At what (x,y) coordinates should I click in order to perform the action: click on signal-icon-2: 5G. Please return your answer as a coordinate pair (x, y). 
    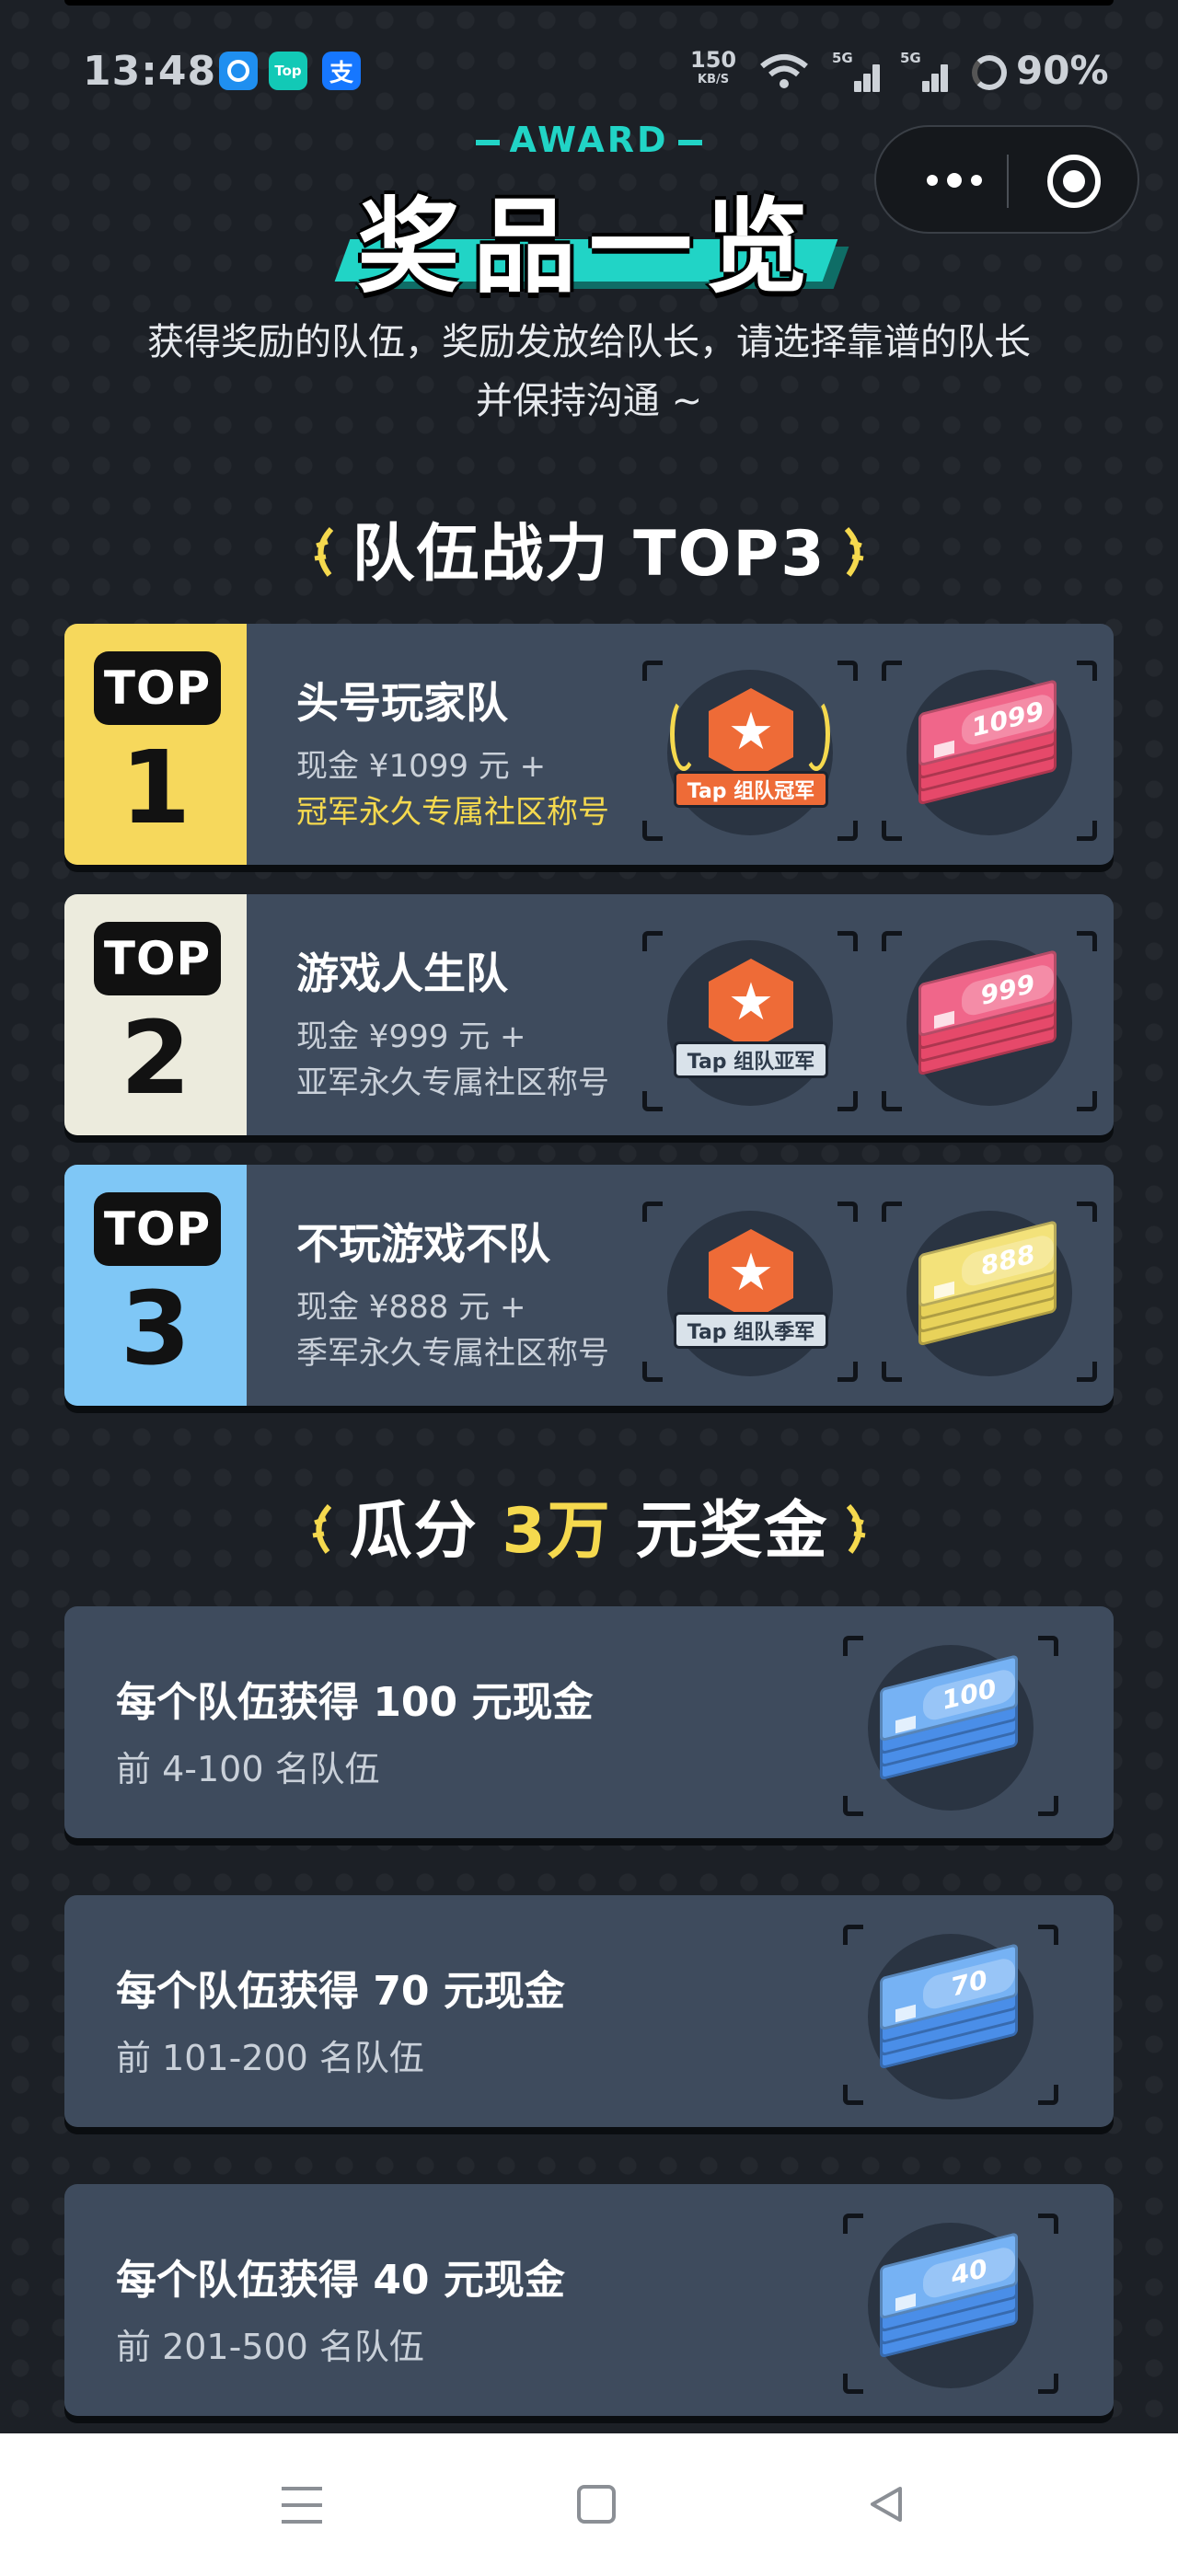
    Looking at the image, I should click on (926, 71).